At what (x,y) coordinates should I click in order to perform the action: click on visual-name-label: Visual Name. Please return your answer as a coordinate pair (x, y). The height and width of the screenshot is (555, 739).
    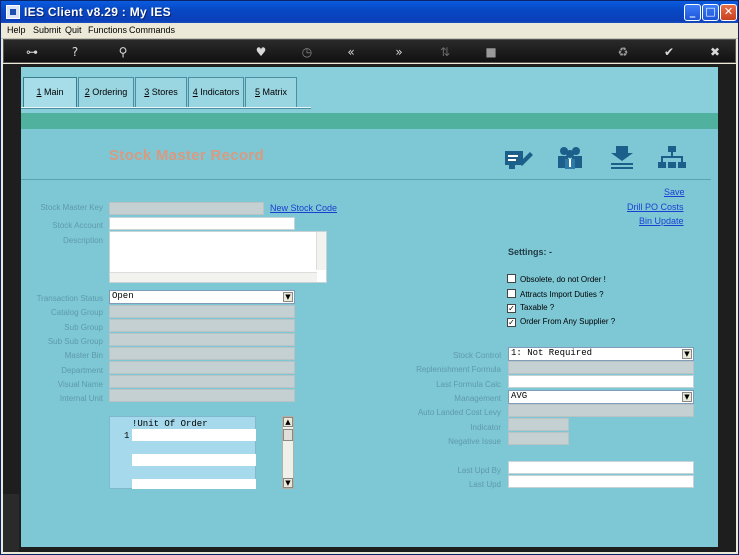
    Looking at the image, I should click on (80, 384).